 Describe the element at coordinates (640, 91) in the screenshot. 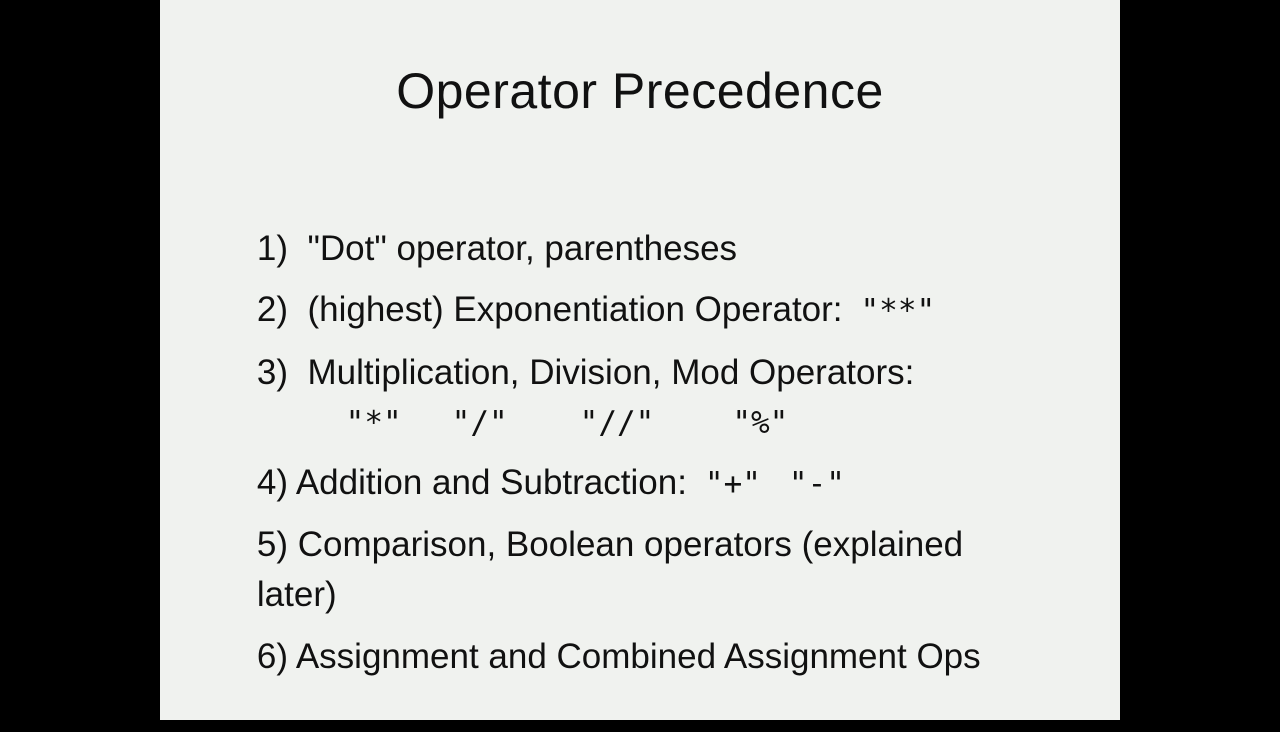

I see `slide-title: Operator Precedence` at that location.